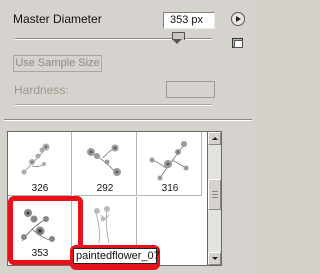  What do you see at coordinates (113, 105) in the screenshot?
I see `hardness-slider-track` at bounding box center [113, 105].